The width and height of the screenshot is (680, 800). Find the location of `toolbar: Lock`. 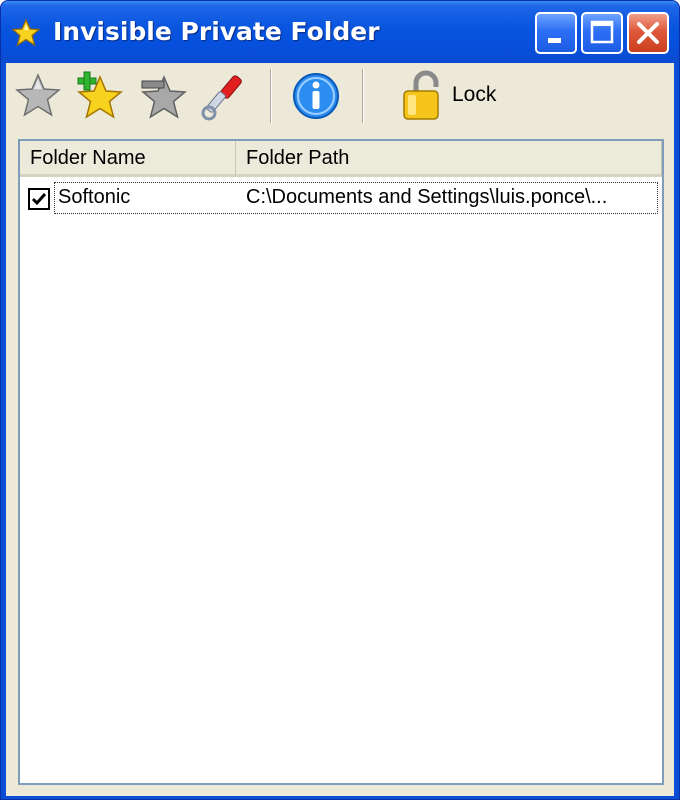

toolbar: Lock is located at coordinates (340, 97).